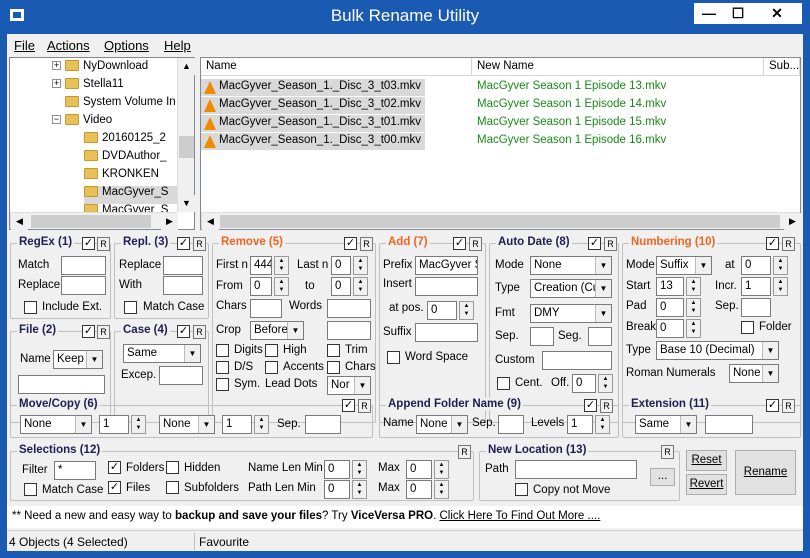 The image size is (810, 558). I want to click on appendfolder-name-dropdown: None ▼, so click(442, 424).